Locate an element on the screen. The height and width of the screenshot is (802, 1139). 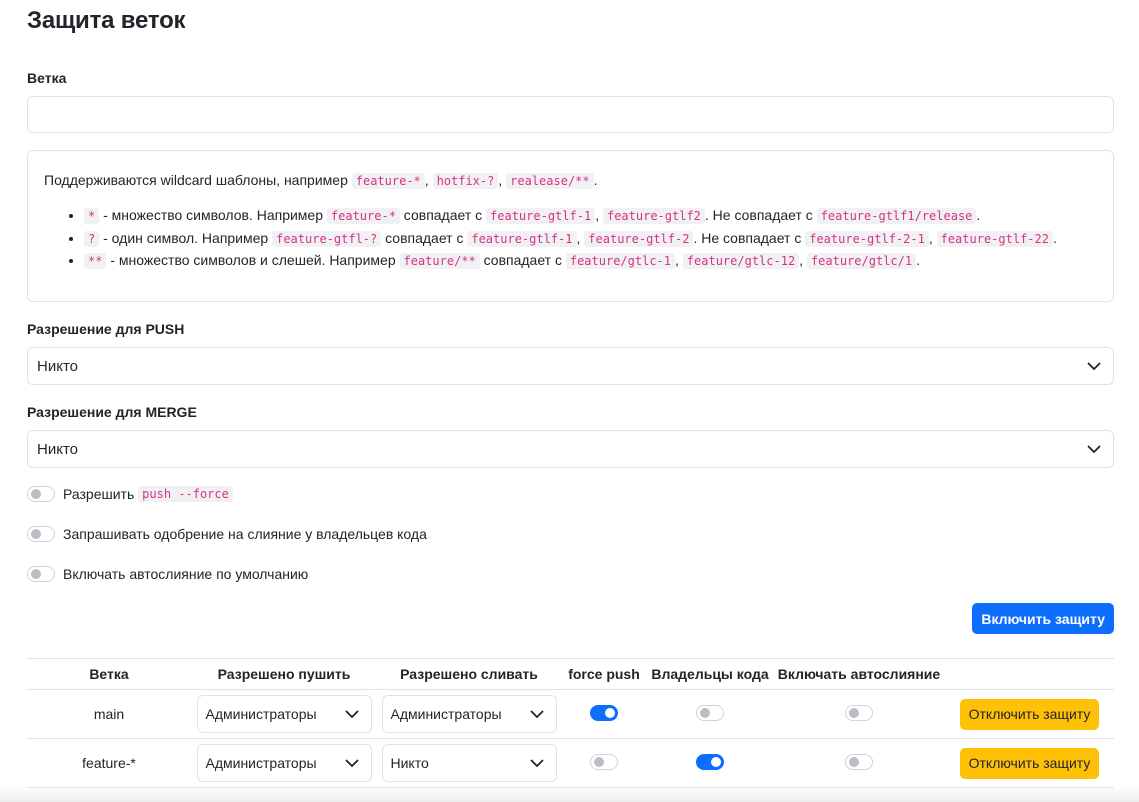
hint-example: hotfix-? is located at coordinates (465, 181).